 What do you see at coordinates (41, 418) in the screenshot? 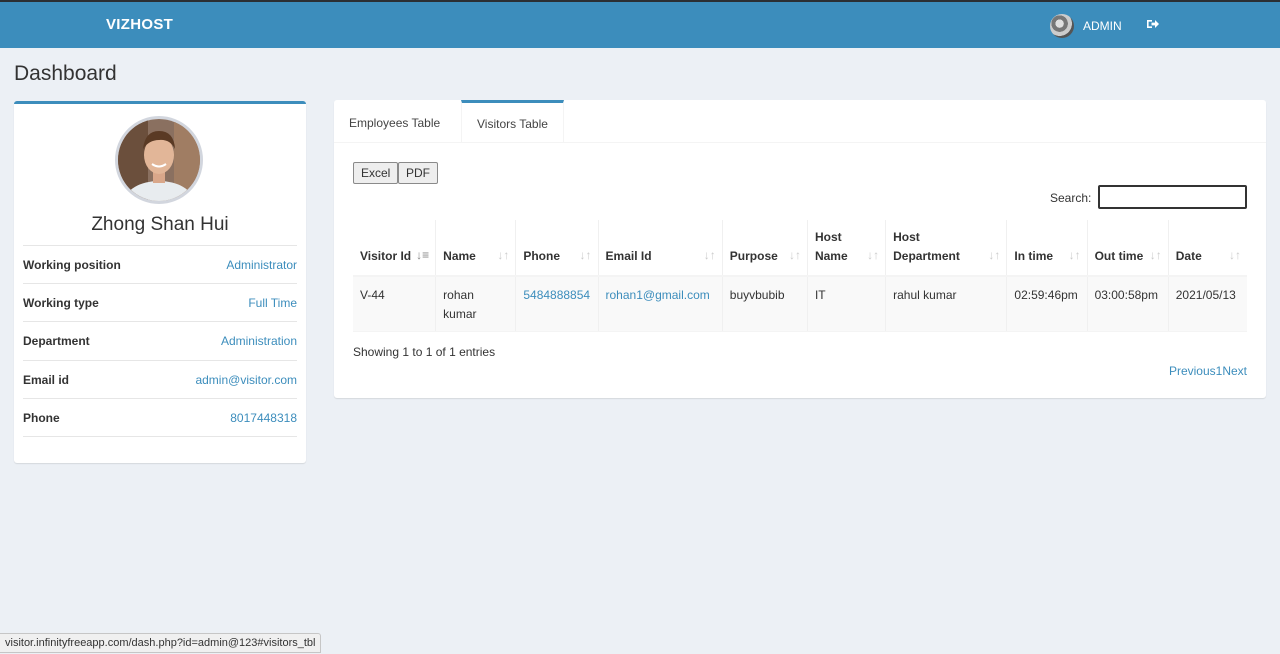
I see `info-label: Phone` at bounding box center [41, 418].